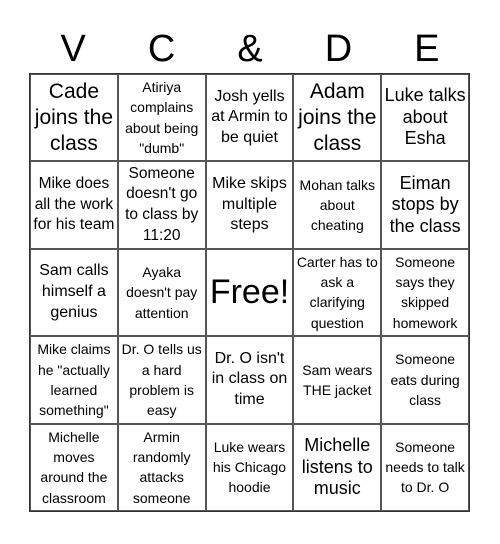  What do you see at coordinates (74, 118) in the screenshot?
I see `bingo-cell: Cade joins the class` at bounding box center [74, 118].